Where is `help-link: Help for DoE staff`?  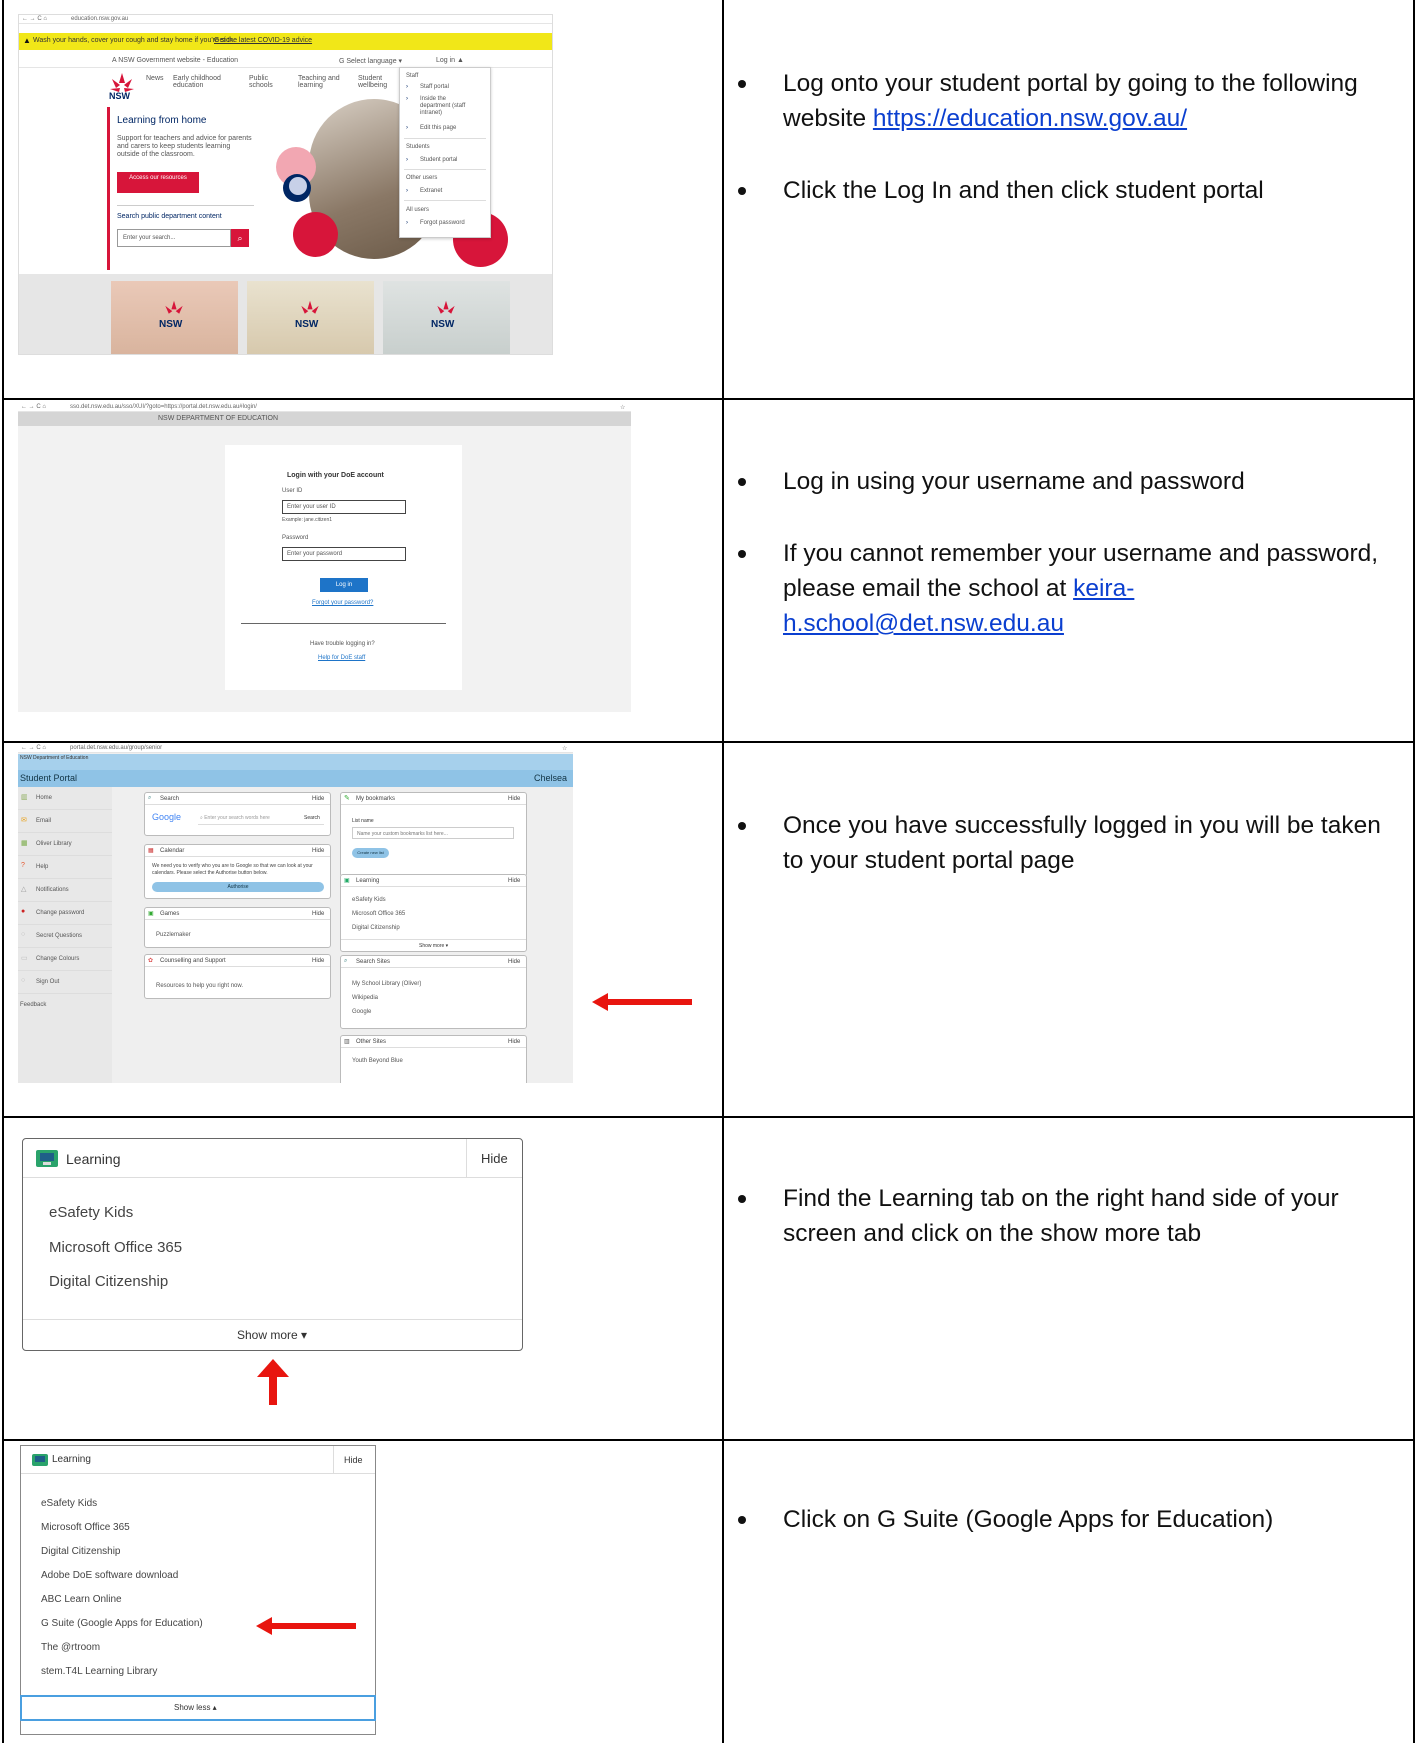 help-link: Help for DoE staff is located at coordinates (341, 658).